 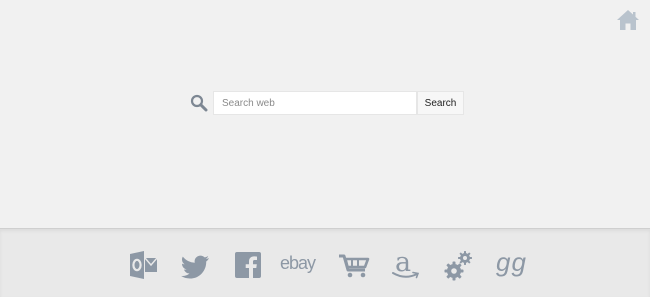 What do you see at coordinates (248, 265) in the screenshot?
I see `facebook-icon` at bounding box center [248, 265].